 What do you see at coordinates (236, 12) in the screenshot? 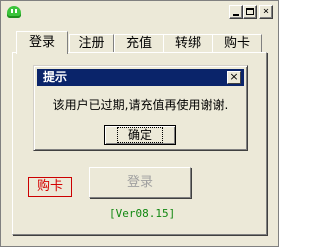
I see `minimize-button` at bounding box center [236, 12].